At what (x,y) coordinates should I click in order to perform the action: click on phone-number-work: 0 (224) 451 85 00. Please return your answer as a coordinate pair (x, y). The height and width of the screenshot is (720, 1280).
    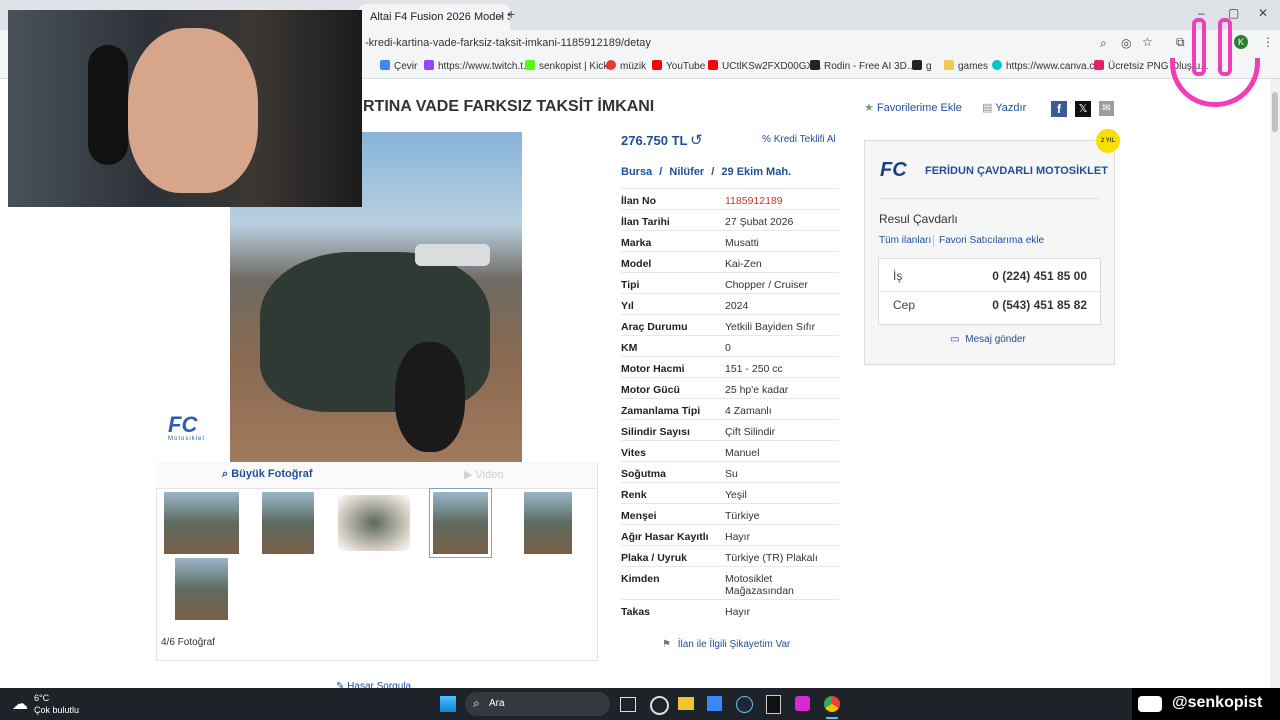
    Looking at the image, I should click on (1039, 276).